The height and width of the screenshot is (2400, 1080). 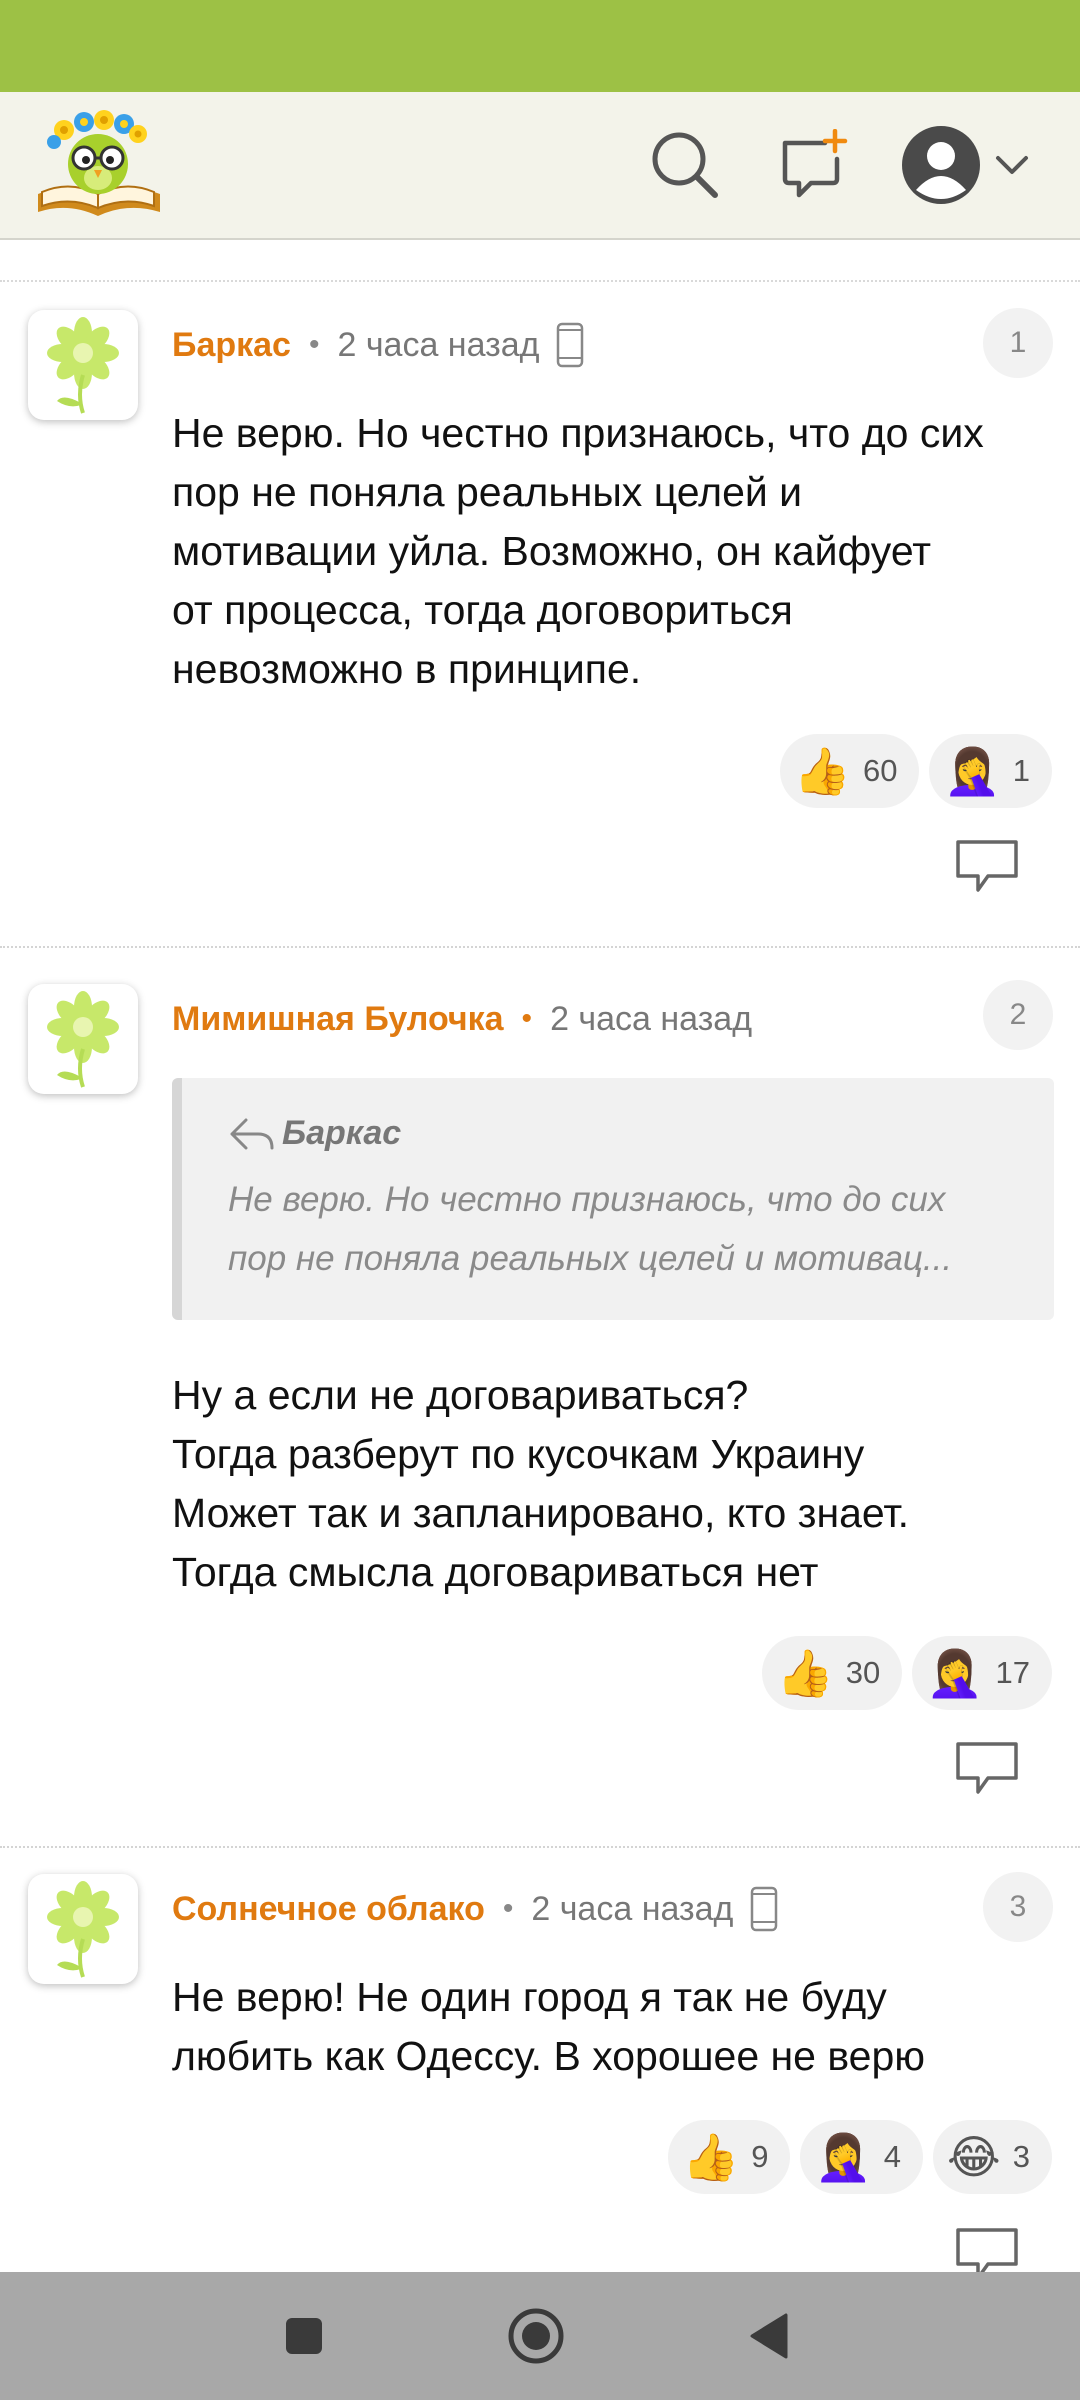 I want to click on laugh-reaction: 😂 3, so click(x=992, y=2157).